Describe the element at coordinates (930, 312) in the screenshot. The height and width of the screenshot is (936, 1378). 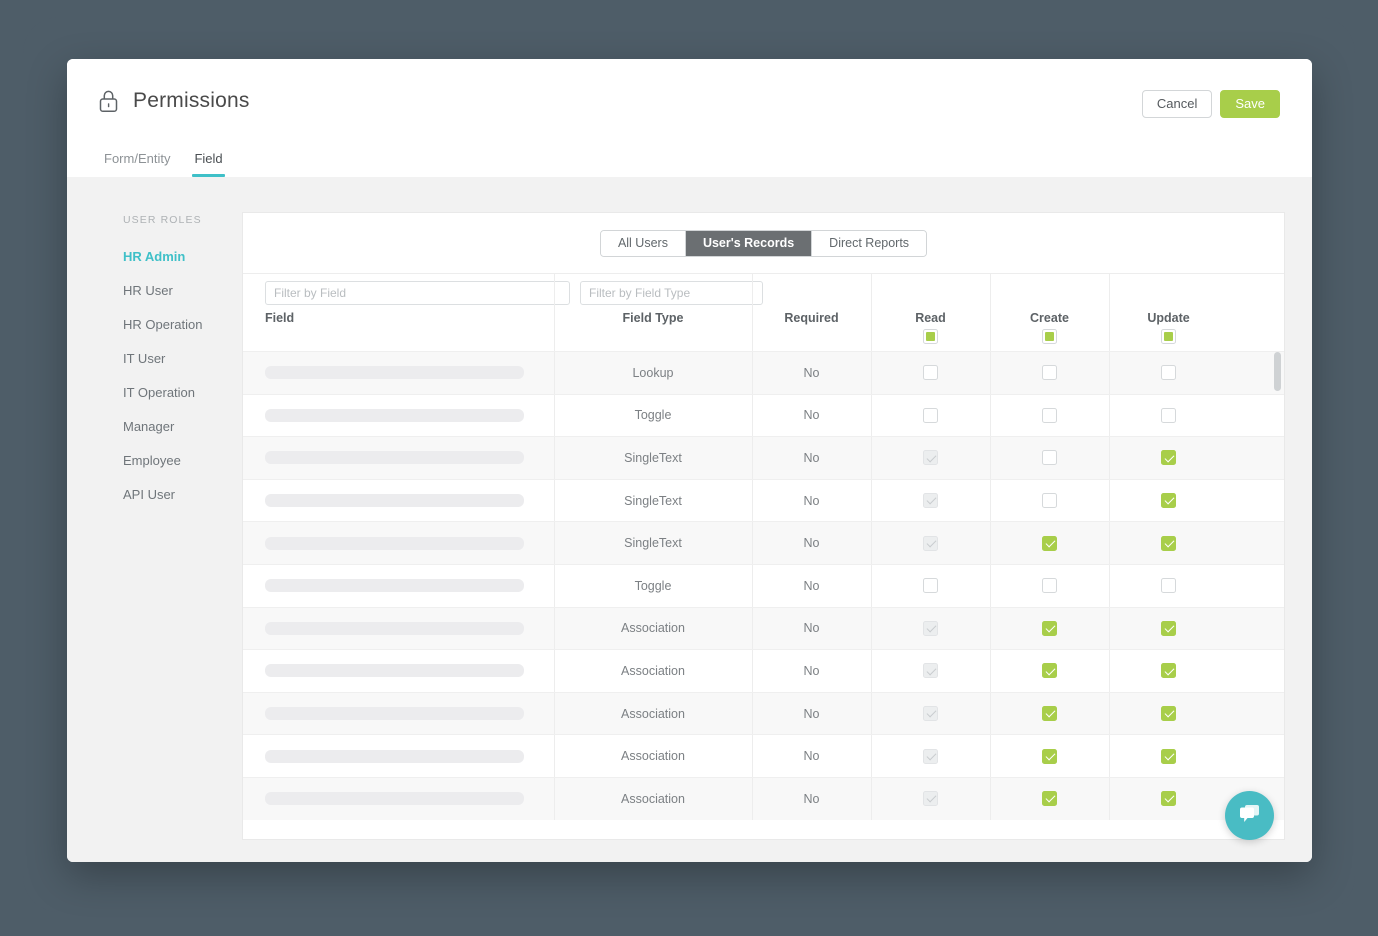
I see `column-header-read: Read` at that location.